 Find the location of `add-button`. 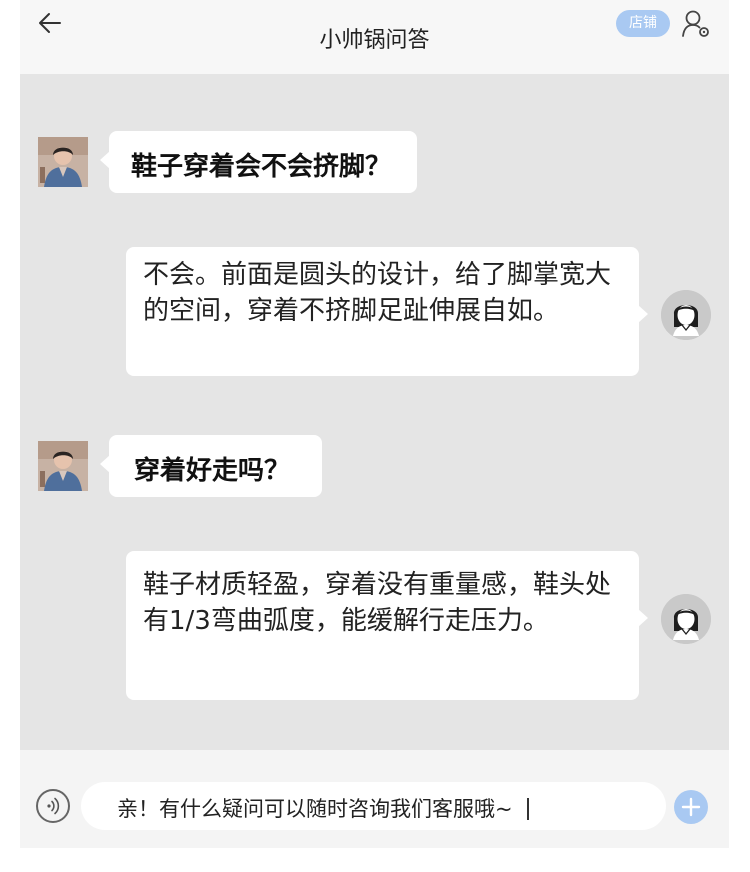

add-button is located at coordinates (691, 807).